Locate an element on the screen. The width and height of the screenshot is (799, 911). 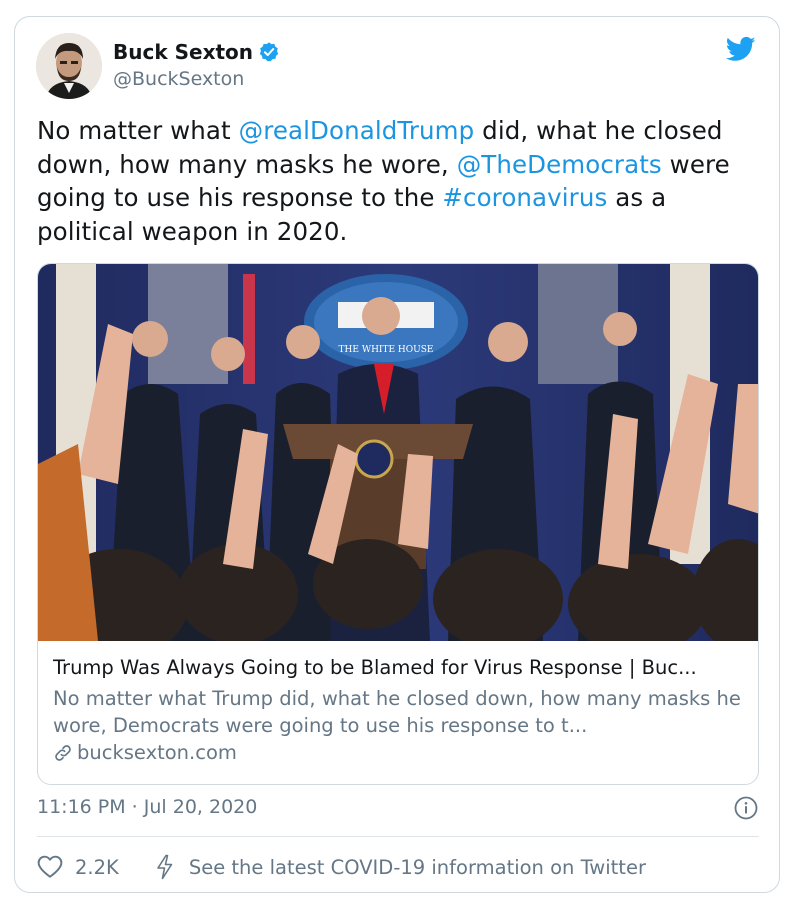
like-button: 2.2K is located at coordinates (78, 867).